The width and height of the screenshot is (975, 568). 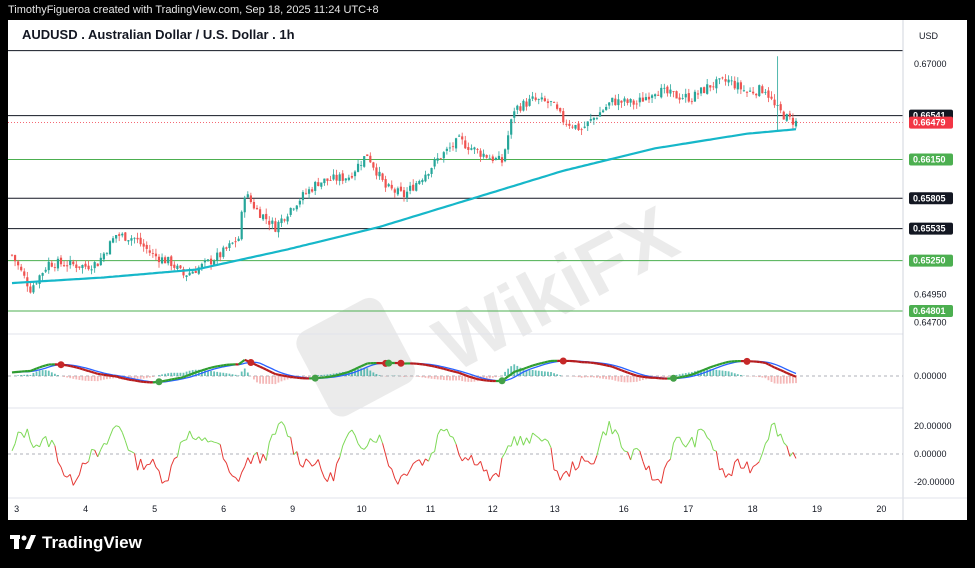 I want to click on momentum-pane: 20.00000 0.00000 -20.00000, so click(x=481, y=447).